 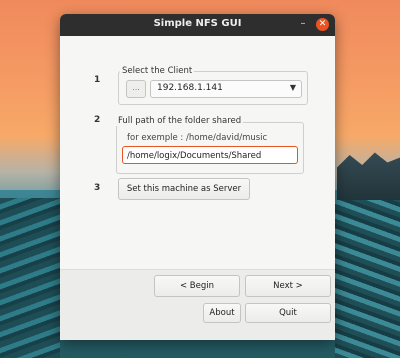 What do you see at coordinates (197, 138) in the screenshot?
I see `path-example-hint: for exemple : /home/david/music` at bounding box center [197, 138].